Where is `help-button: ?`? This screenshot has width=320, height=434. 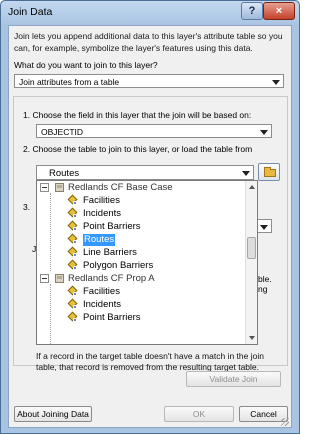
help-button: ? is located at coordinates (252, 11).